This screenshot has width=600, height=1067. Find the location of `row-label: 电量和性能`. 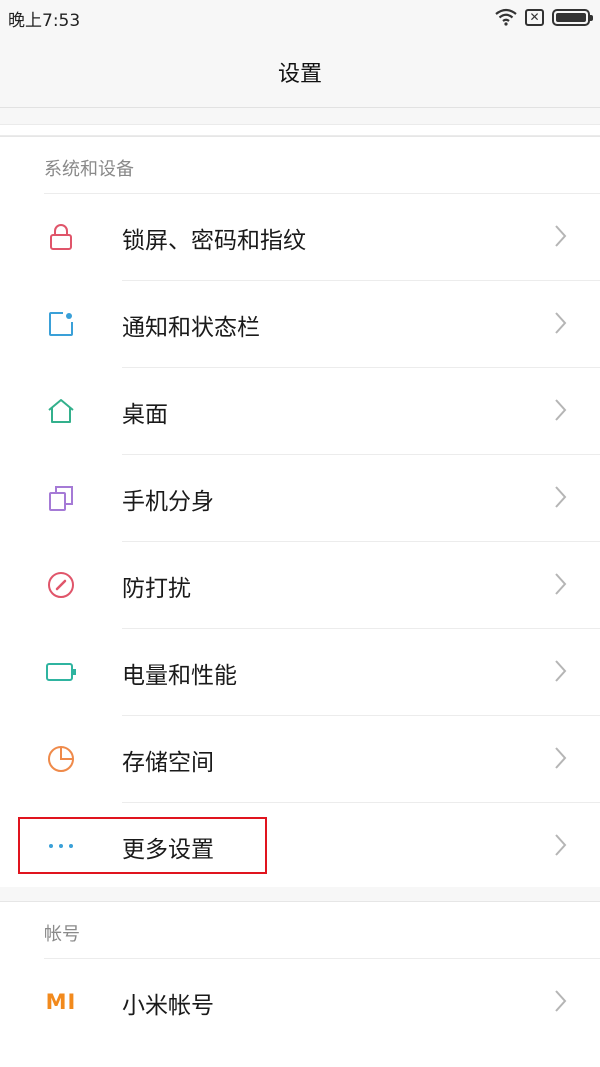

row-label: 电量和性能 is located at coordinates (179, 676).